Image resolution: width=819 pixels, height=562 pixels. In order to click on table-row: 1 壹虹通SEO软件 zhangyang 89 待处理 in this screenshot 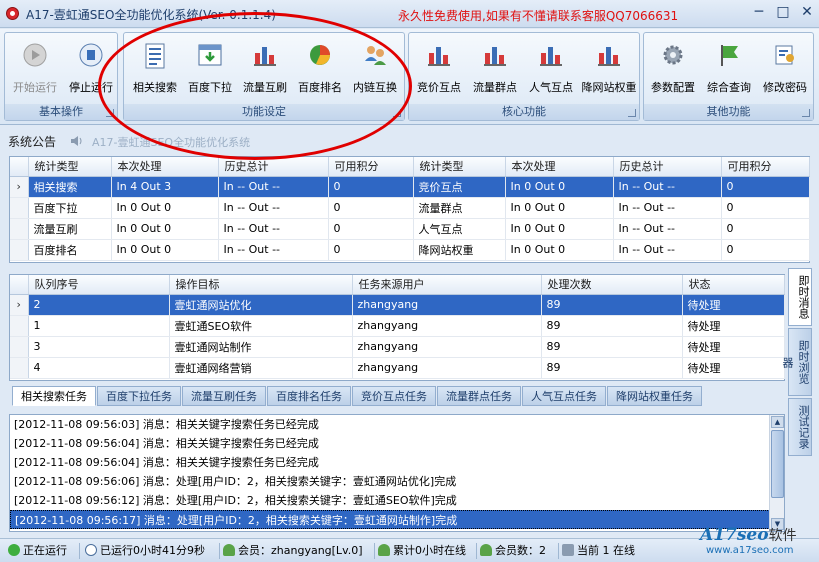, I will do `click(397, 326)`.